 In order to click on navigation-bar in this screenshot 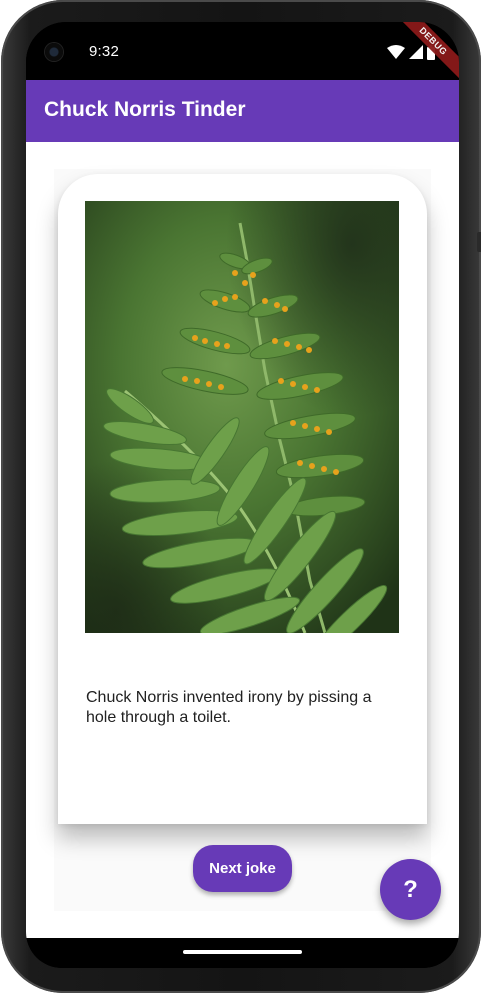, I will do `click(242, 953)`.